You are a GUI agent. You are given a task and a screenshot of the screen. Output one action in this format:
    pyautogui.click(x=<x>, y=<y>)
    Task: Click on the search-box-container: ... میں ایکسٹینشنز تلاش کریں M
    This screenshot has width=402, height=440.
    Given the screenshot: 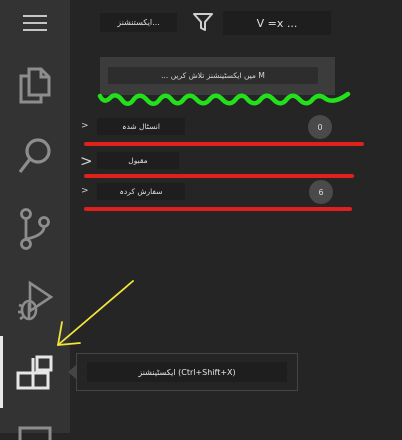 What is the action you would take?
    pyautogui.click(x=217, y=76)
    